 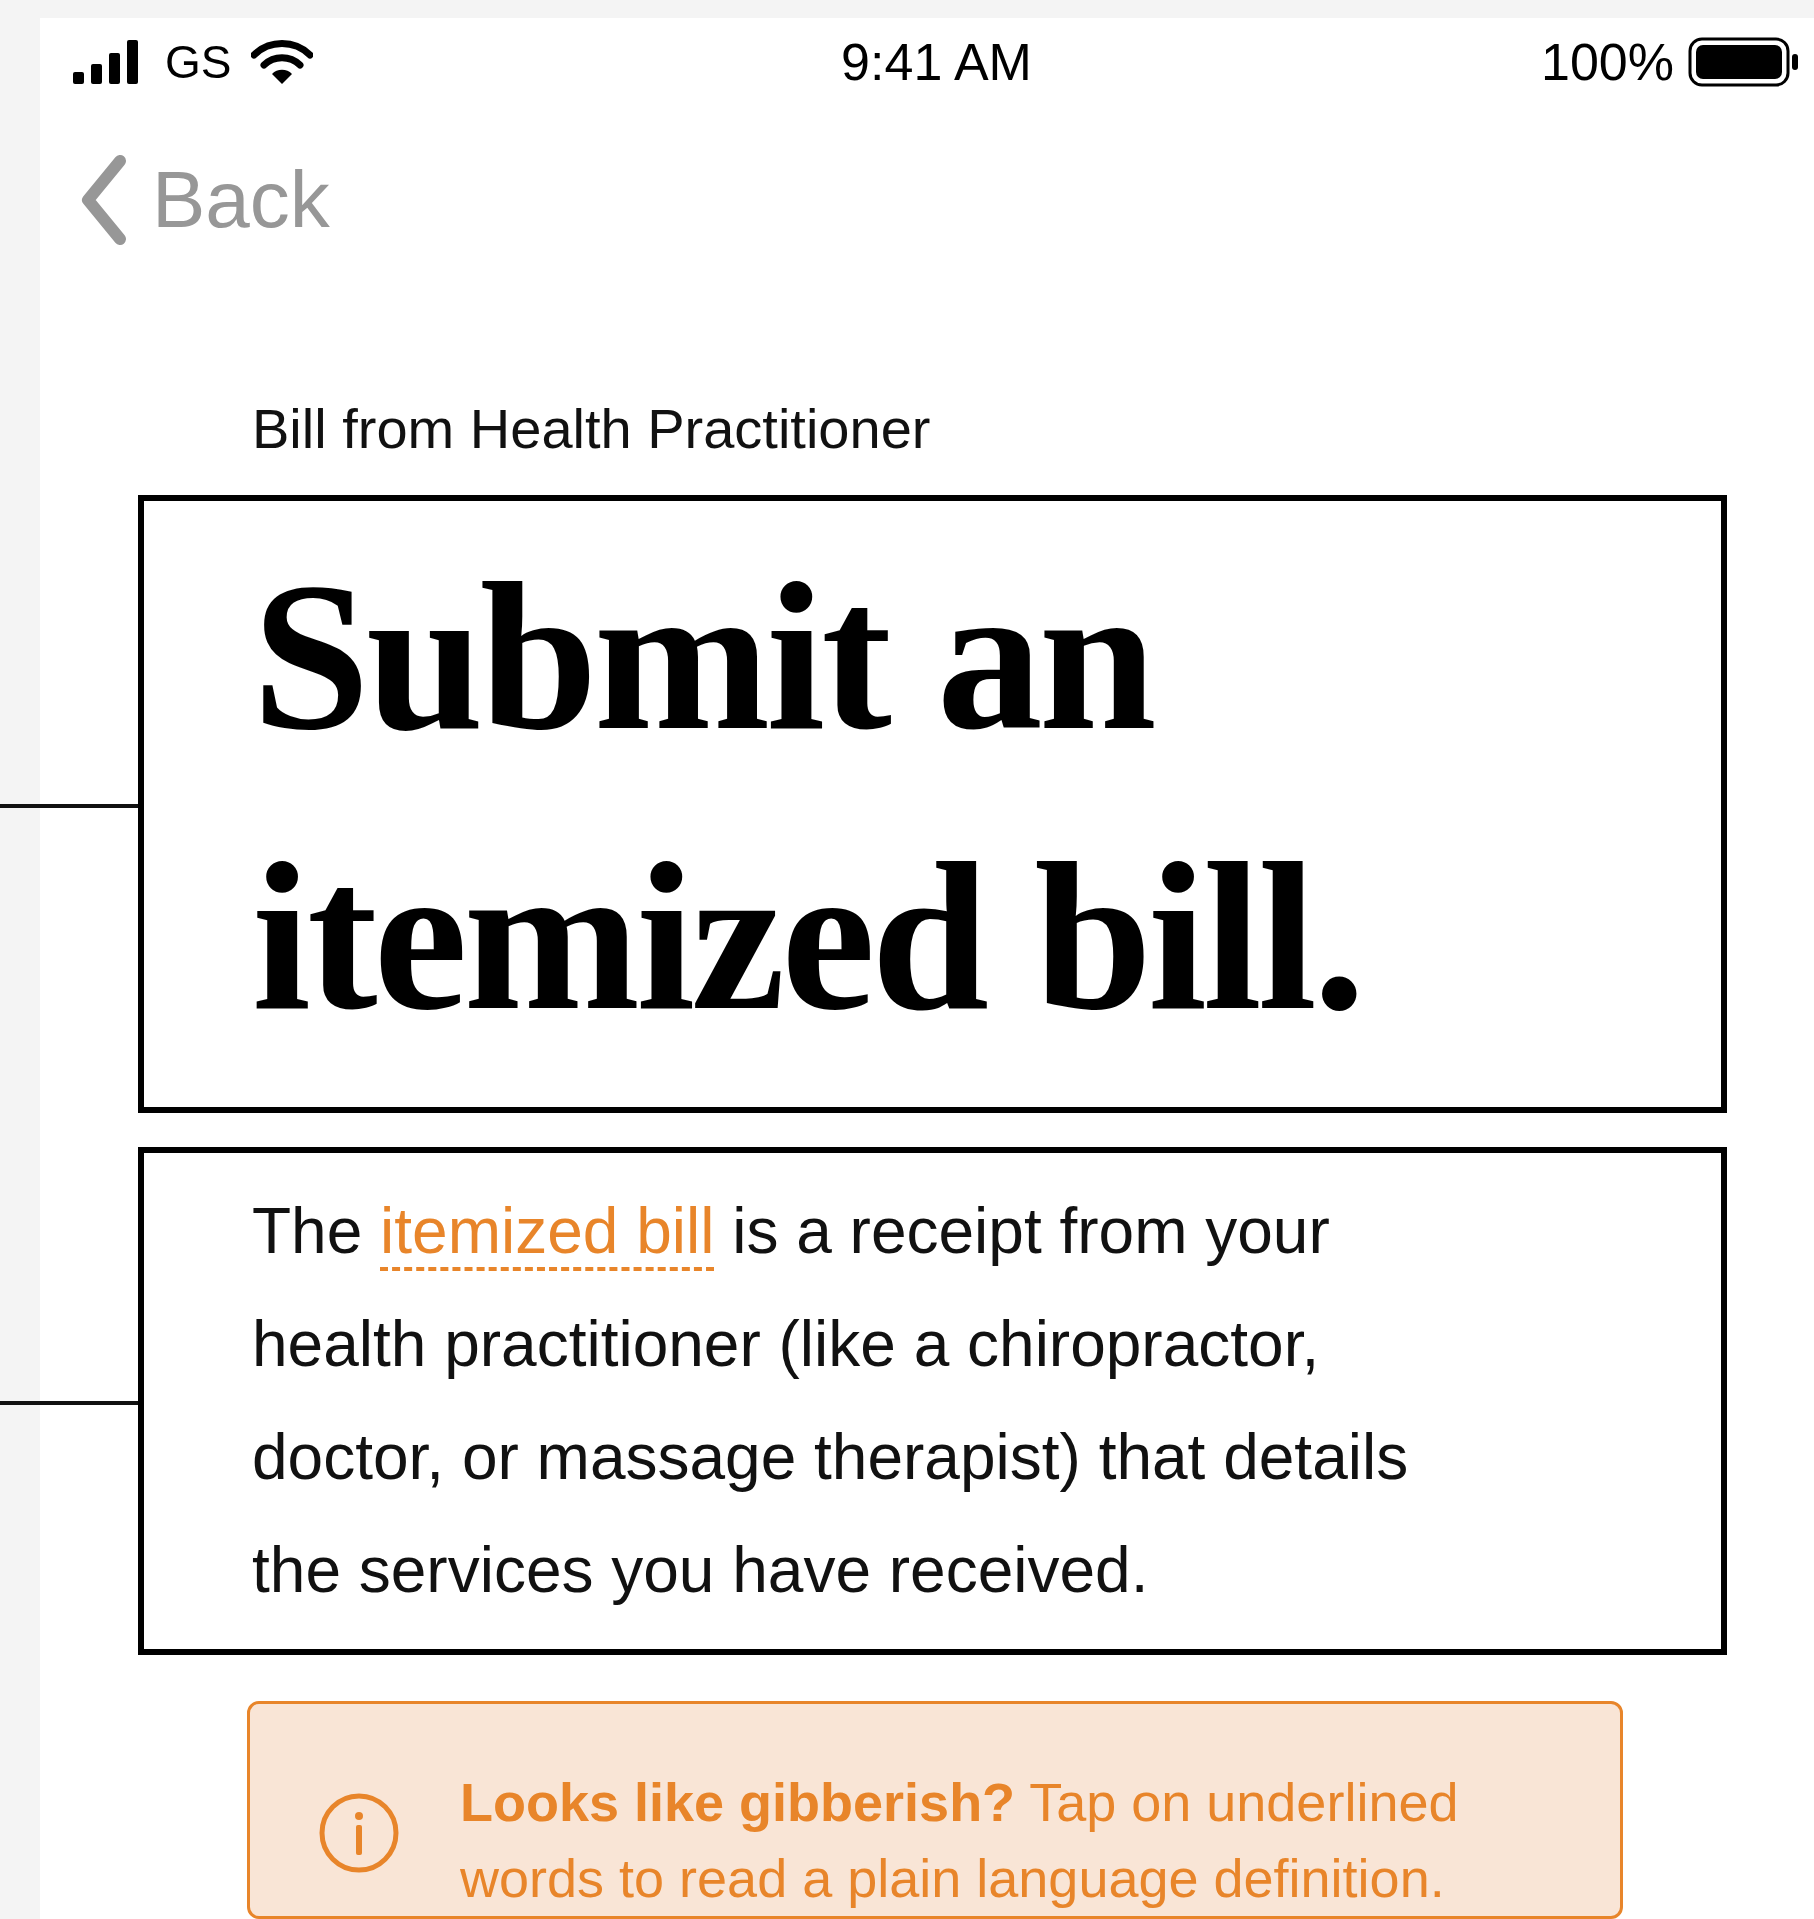 I want to click on carrier-name: GS, so click(x=198, y=62).